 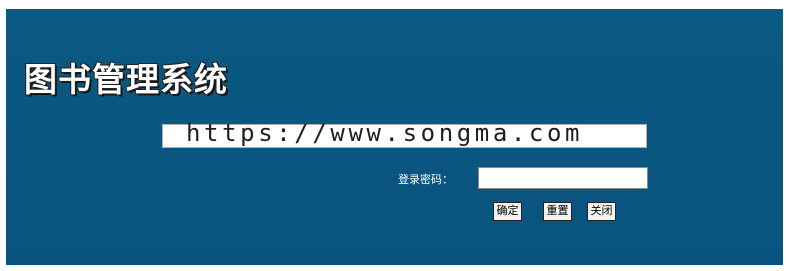 I want to click on confirm-button: 确定, so click(x=507, y=211).